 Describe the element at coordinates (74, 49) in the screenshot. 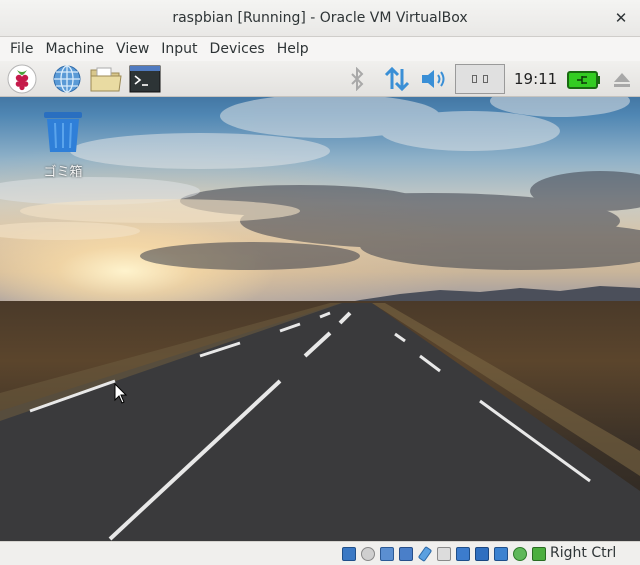

I see `menu-machine: Machine` at that location.